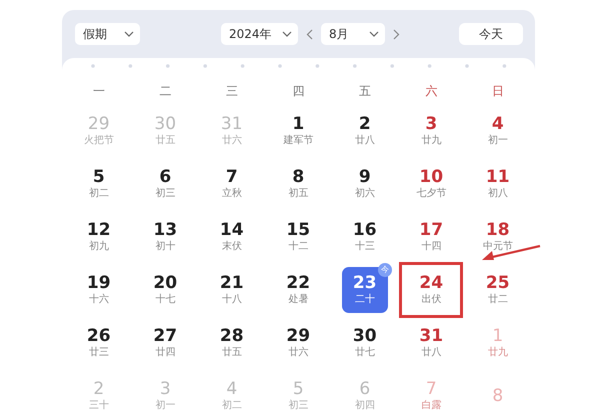 This screenshot has height=415, width=600. I want to click on day-cell: 24 出伏, so click(431, 290).